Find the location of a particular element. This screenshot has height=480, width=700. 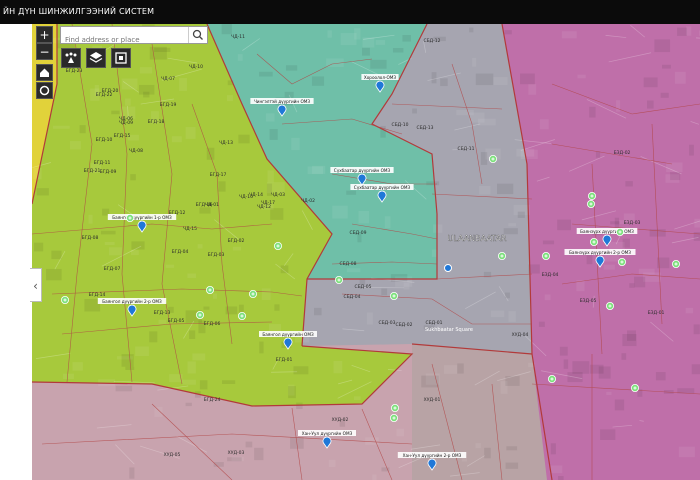

khoroo-label: СБД-04 is located at coordinates (351, 297).